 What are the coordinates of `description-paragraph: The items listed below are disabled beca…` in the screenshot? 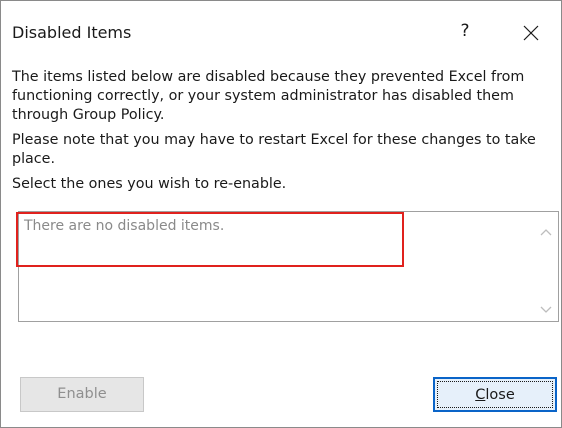 It's located at (268, 96).